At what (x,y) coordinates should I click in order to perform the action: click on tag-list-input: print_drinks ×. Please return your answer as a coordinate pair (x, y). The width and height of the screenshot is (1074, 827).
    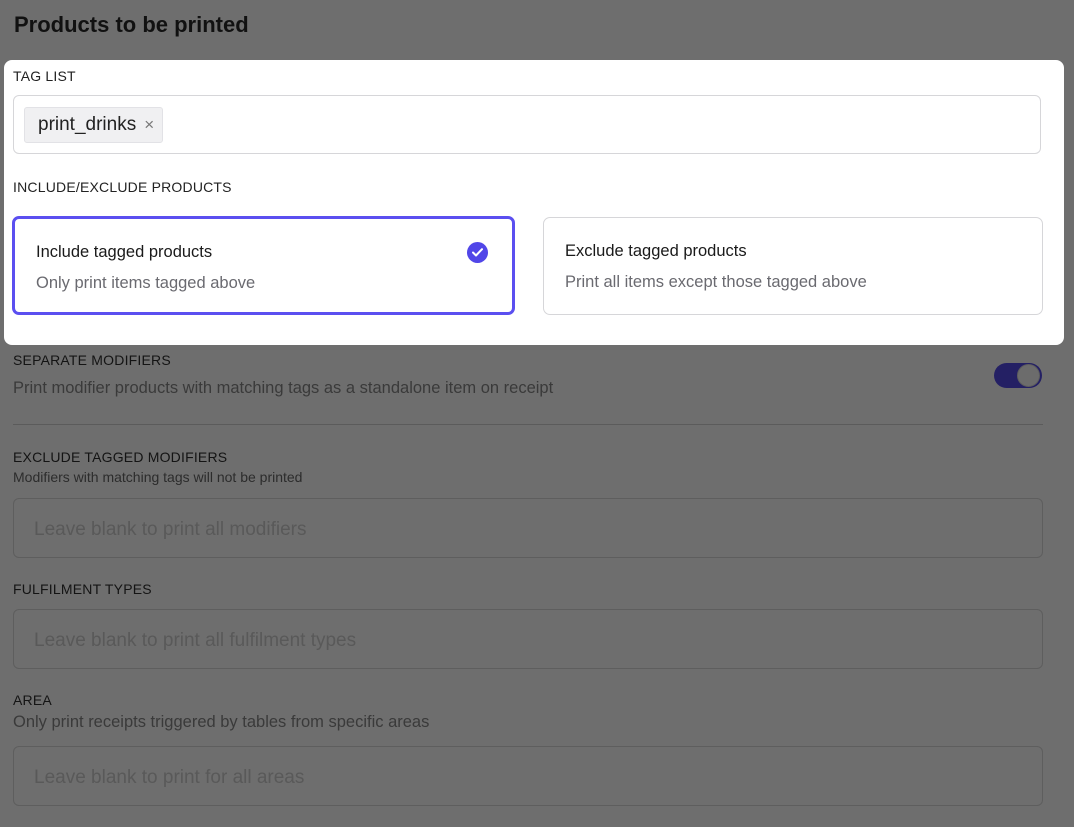
    Looking at the image, I should click on (527, 124).